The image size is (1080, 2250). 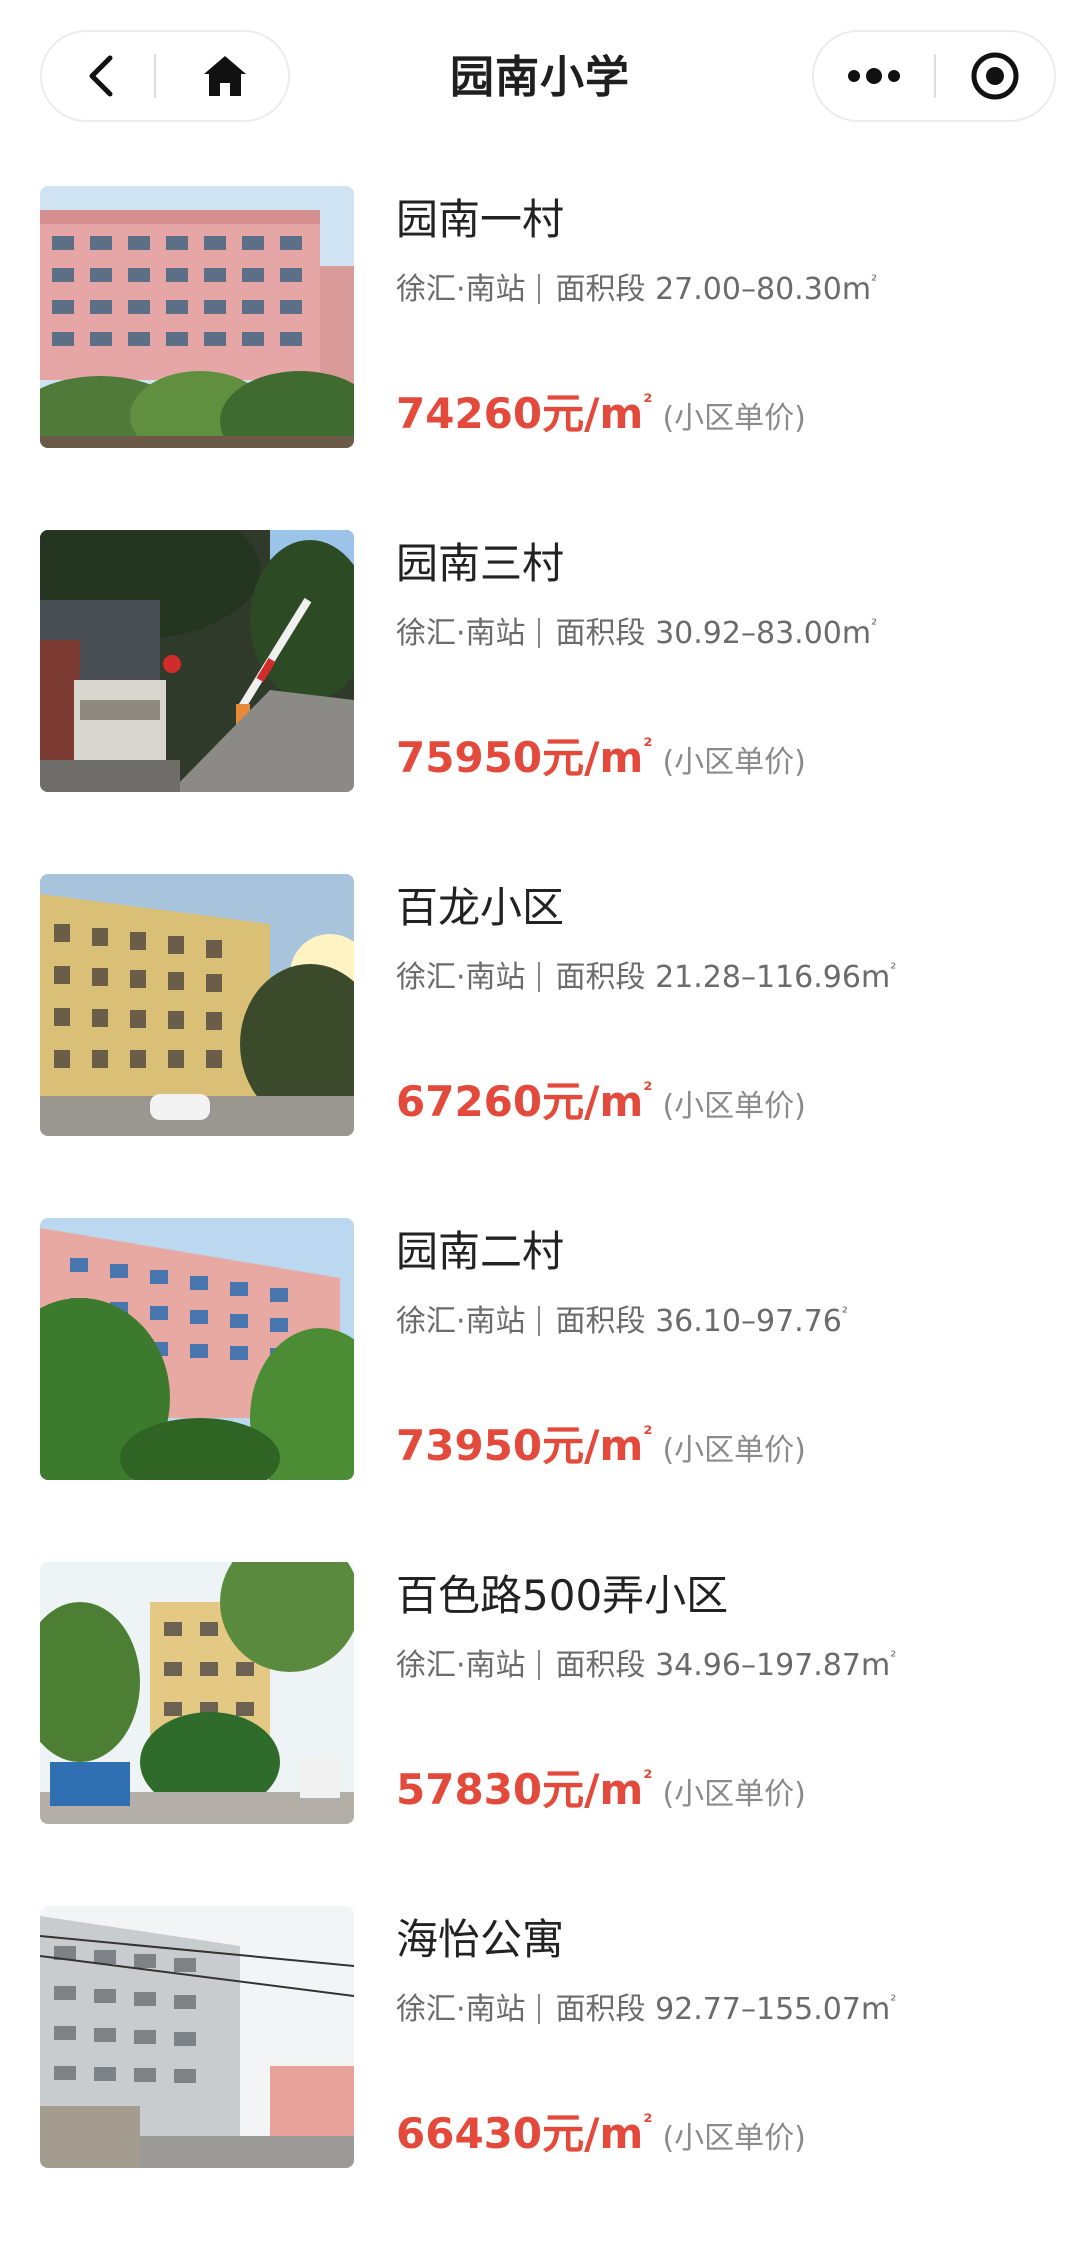 I want to click on area-range: 21.28–116.96, so click(x=758, y=977).